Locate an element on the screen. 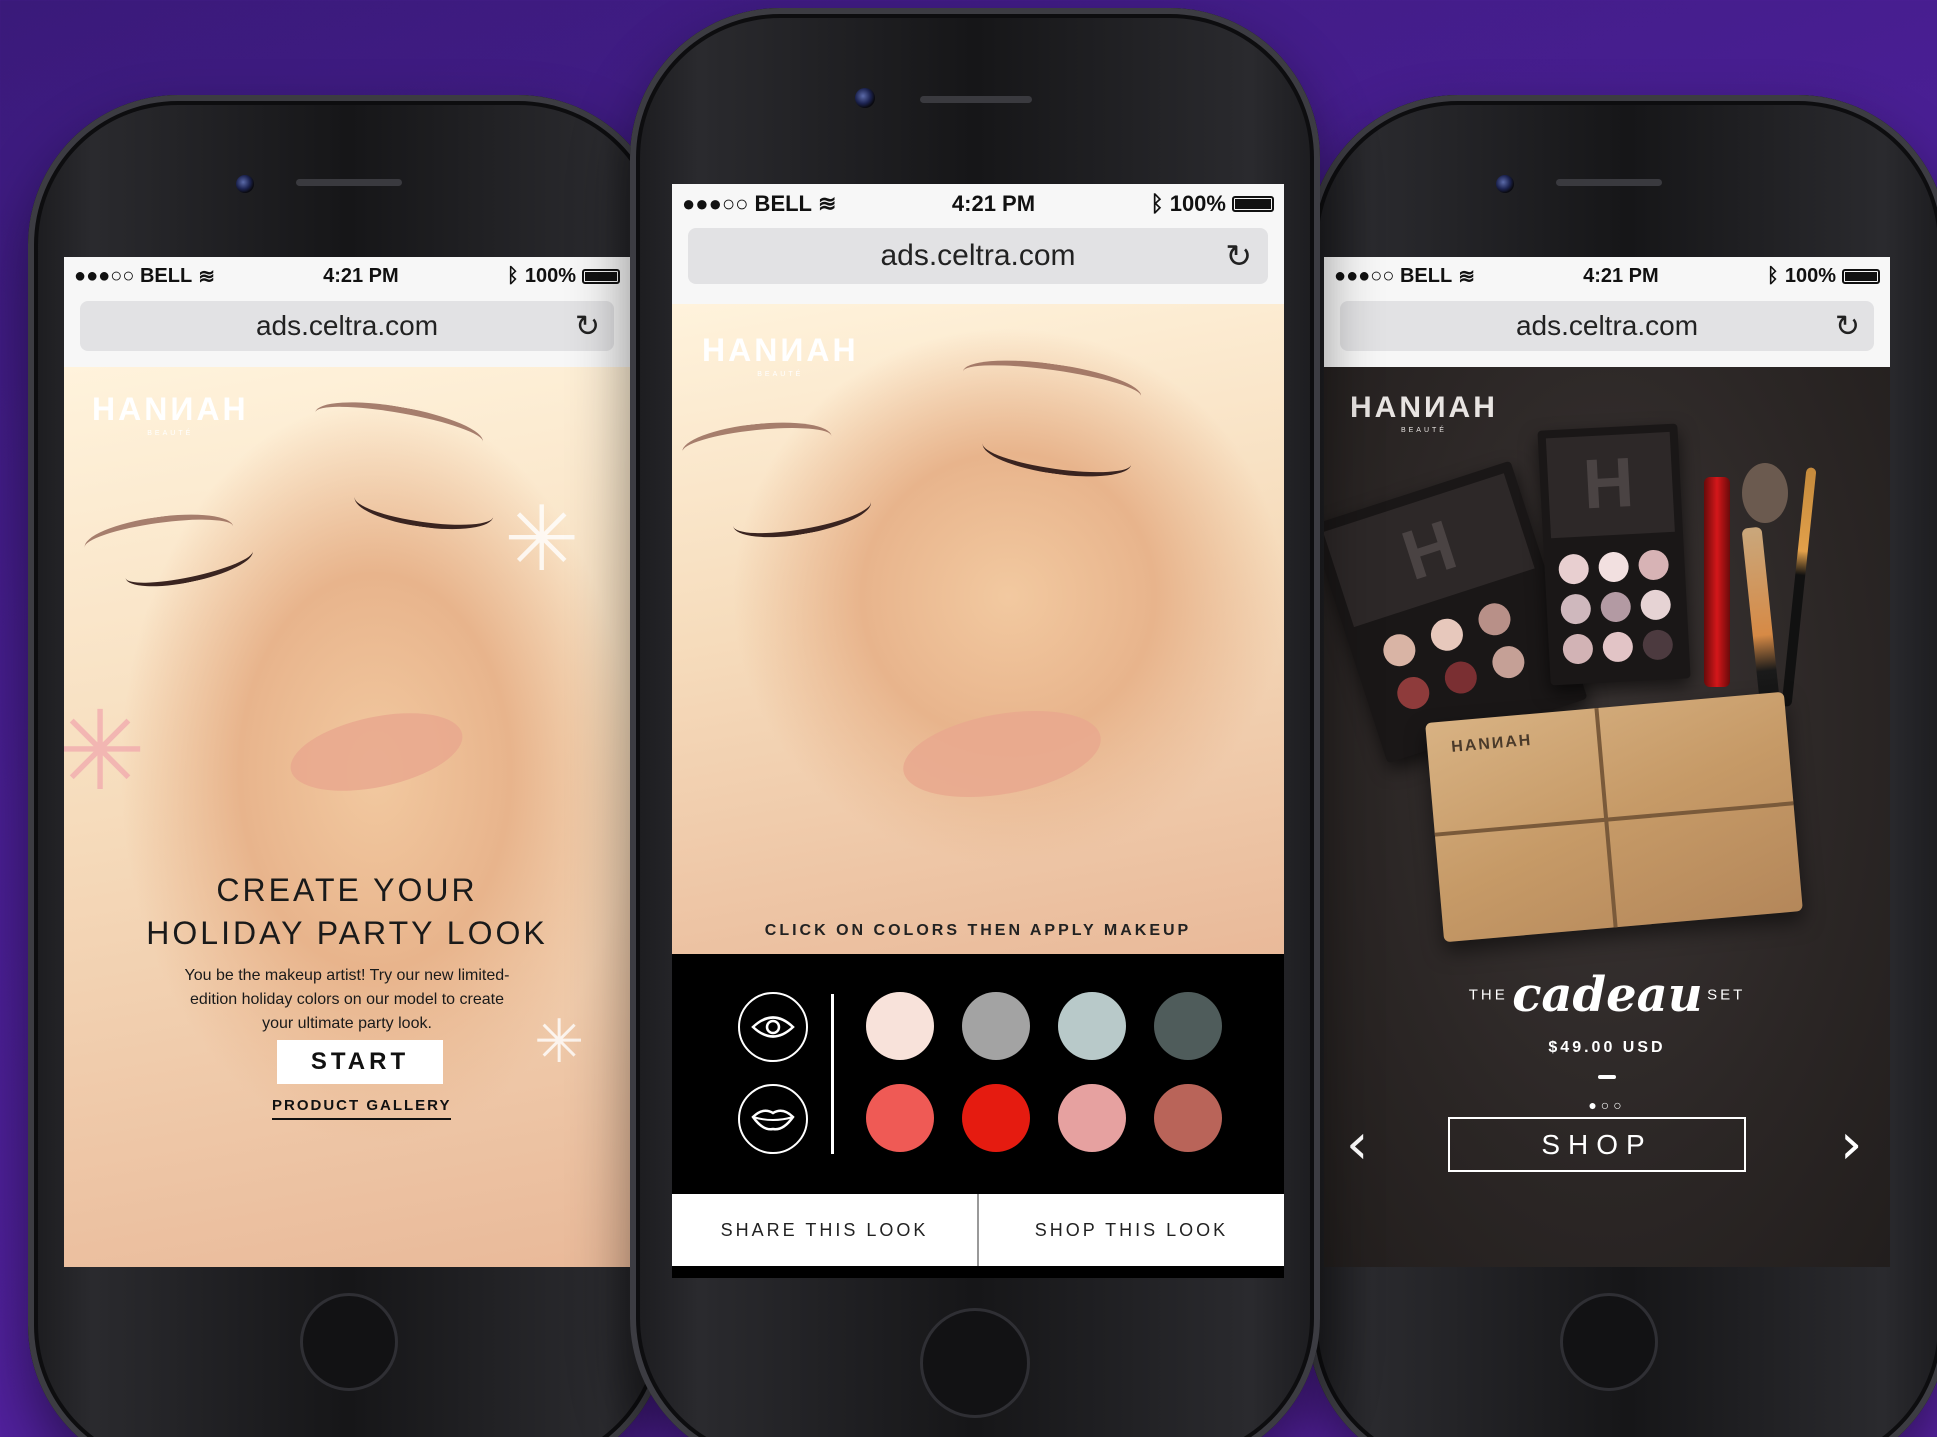  url-text: ads.celtra.com is located at coordinates (1607, 325).